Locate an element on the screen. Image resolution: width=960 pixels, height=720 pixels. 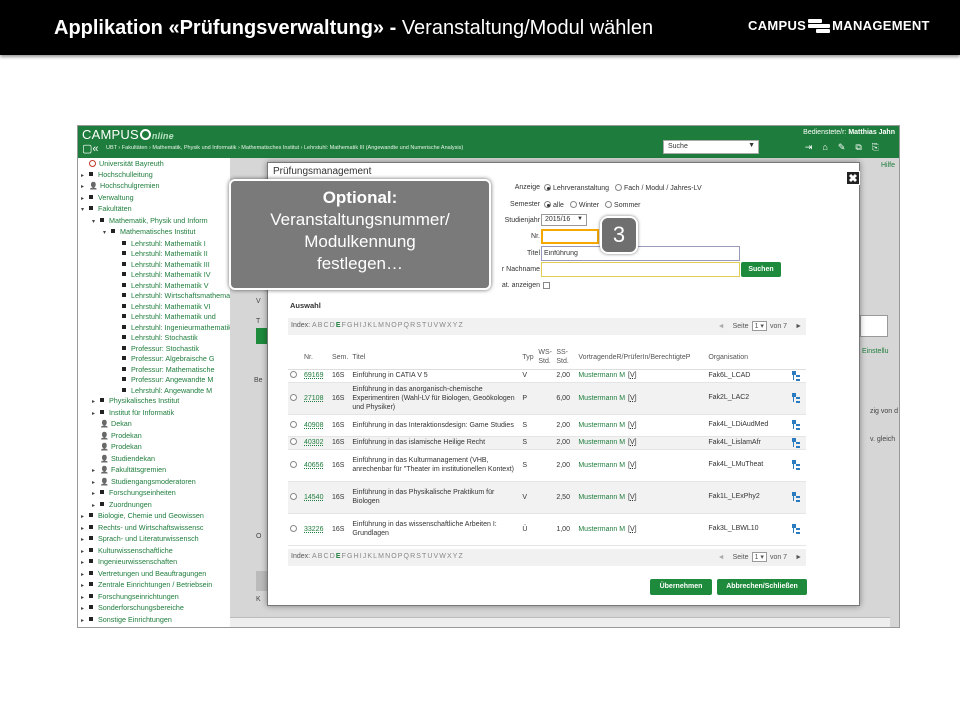
tree-item: 👤 Studiendekan is located at coordinates (154, 460).